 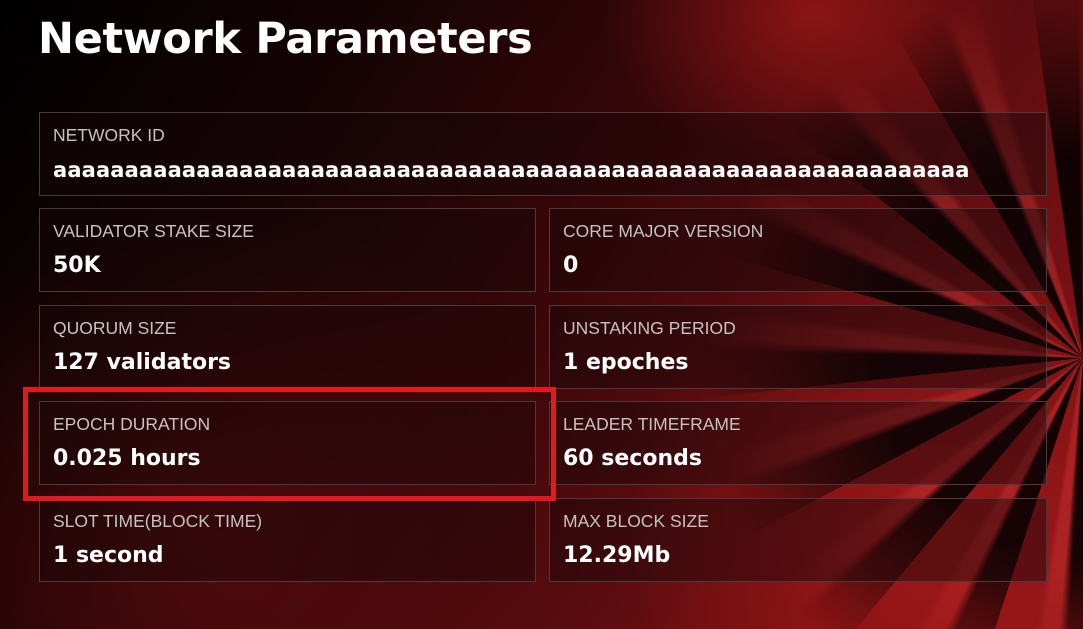 I want to click on leader-timeframe-card: LEADER TIMEFRAME 60 seconds, so click(x=798, y=443).